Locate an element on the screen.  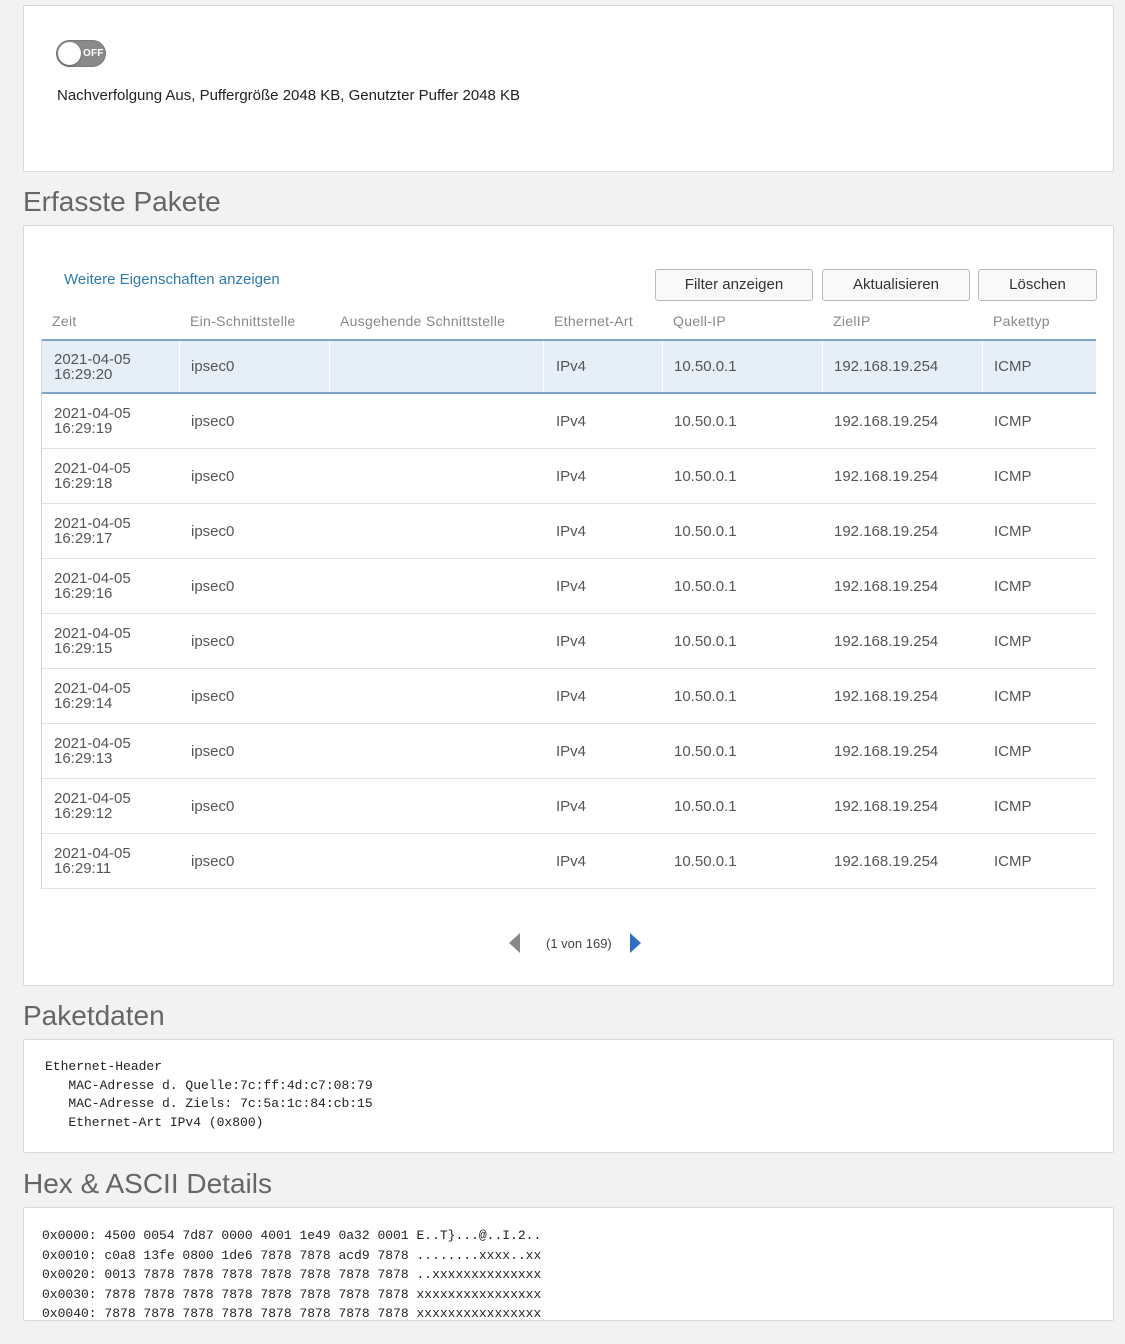
column-header-destination-ip: ZielIP is located at coordinates (852, 321).